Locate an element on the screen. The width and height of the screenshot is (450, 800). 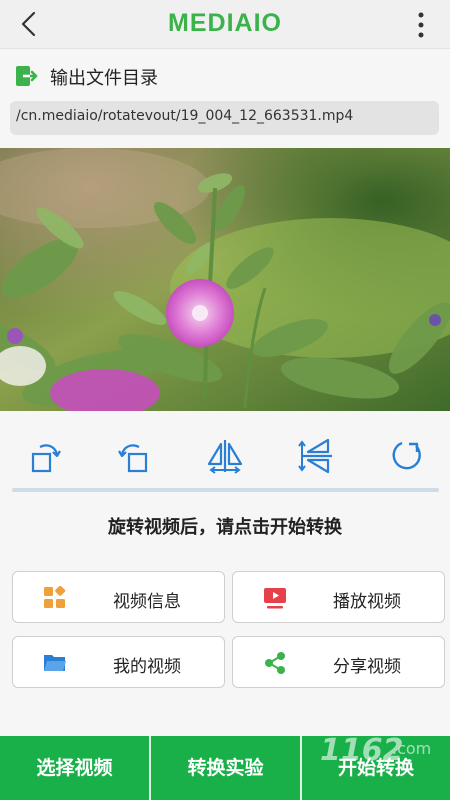
video-info-button: 视频信息 is located at coordinates (118, 597).